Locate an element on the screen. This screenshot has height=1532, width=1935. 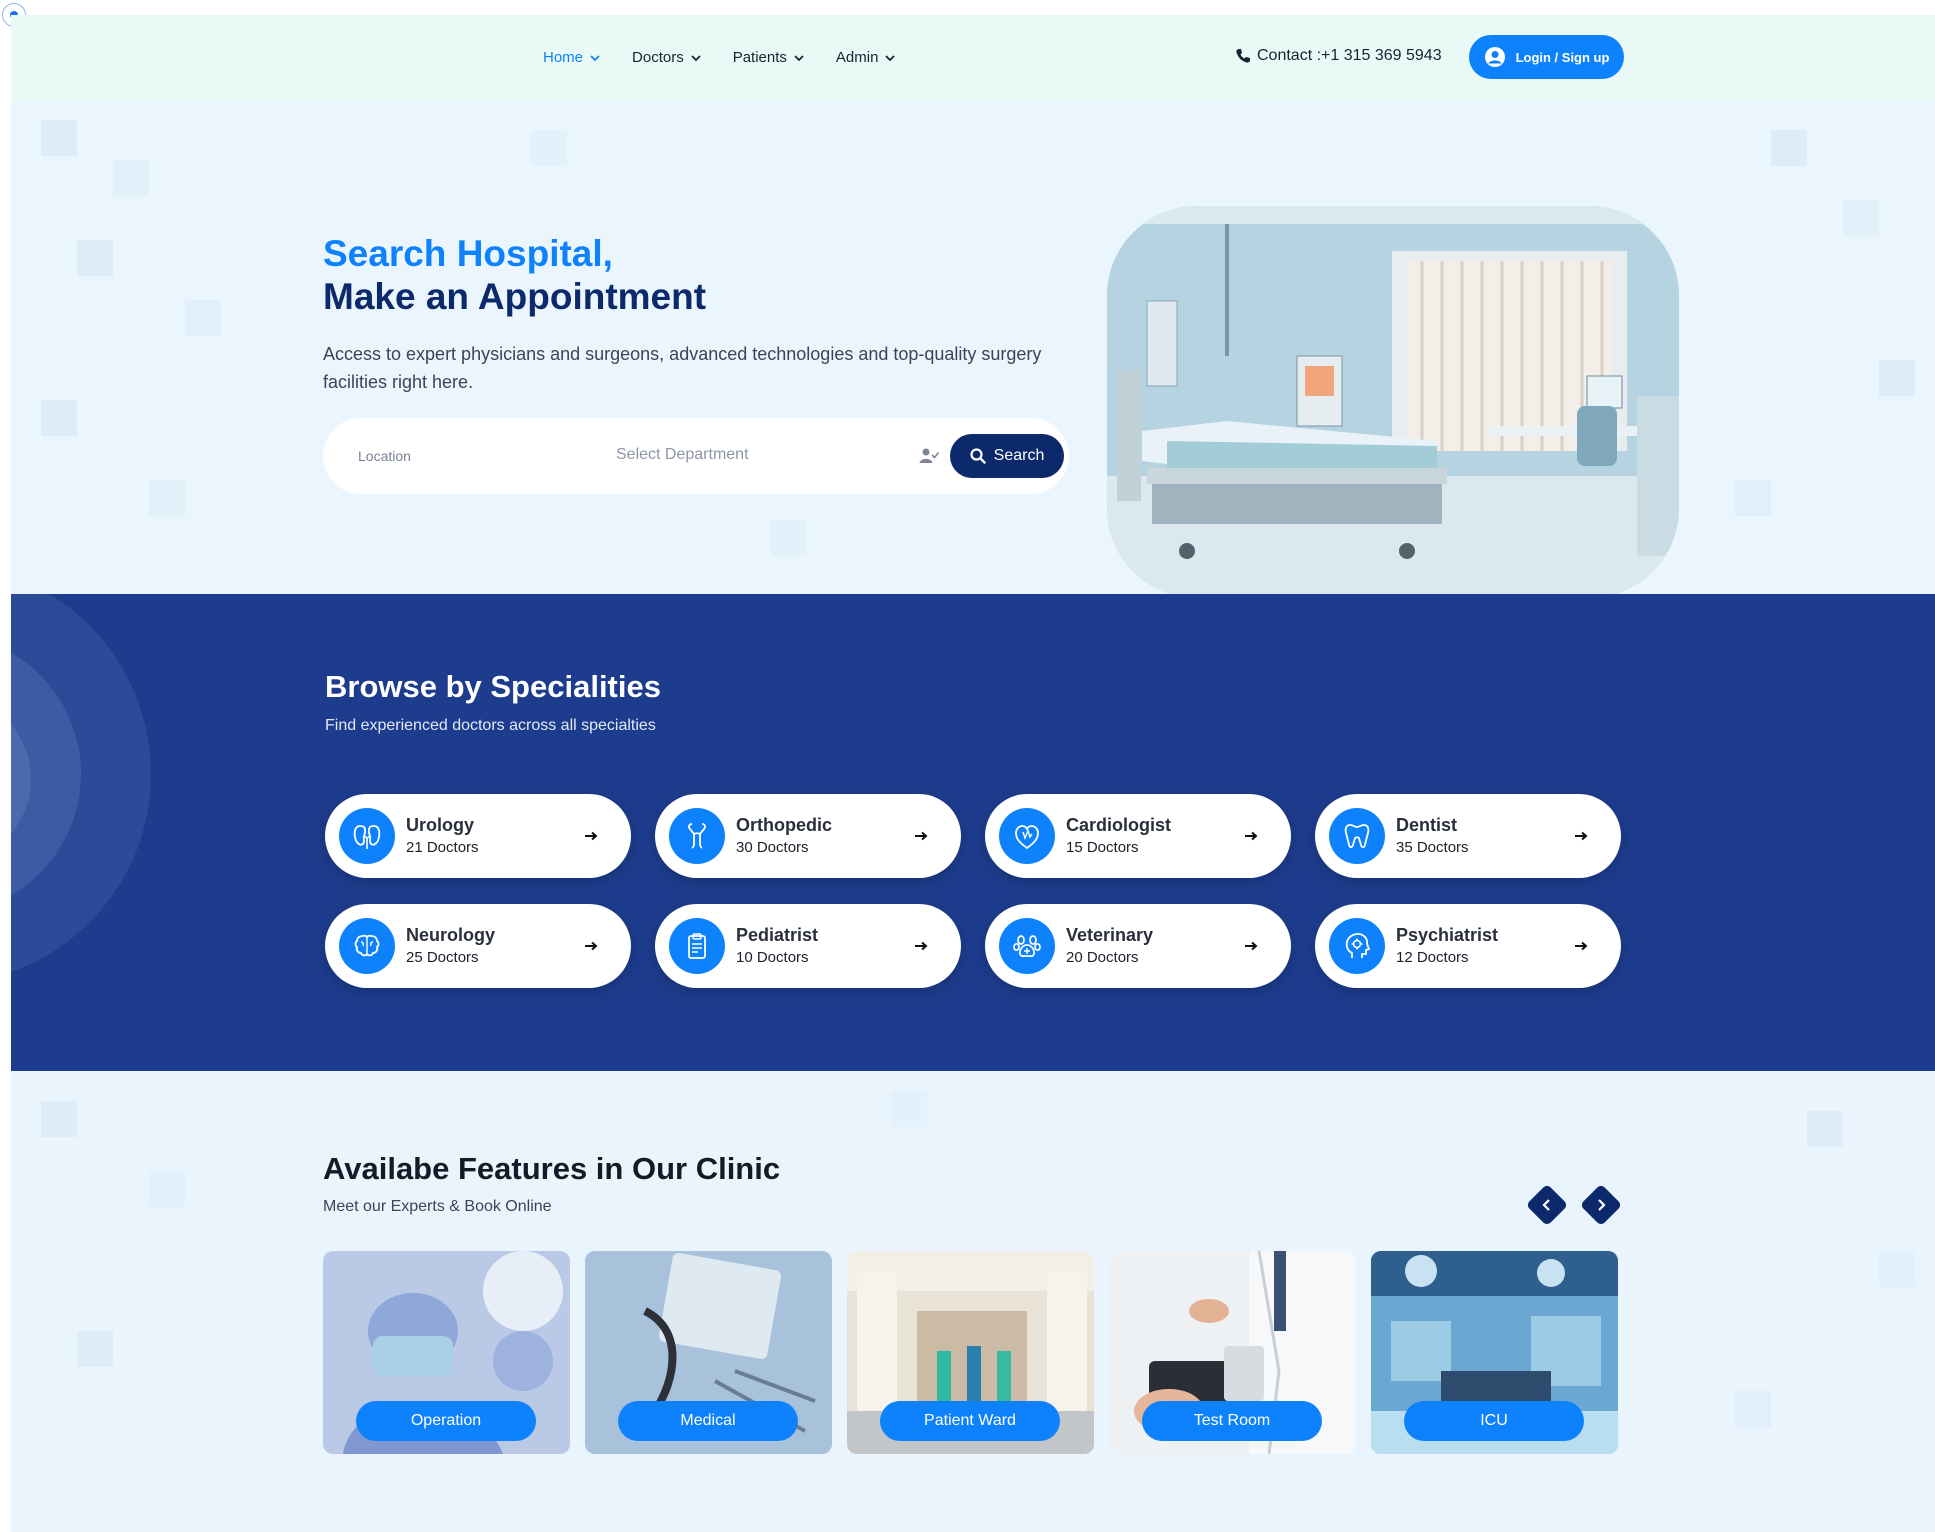
bone-icon is located at coordinates (697, 836).